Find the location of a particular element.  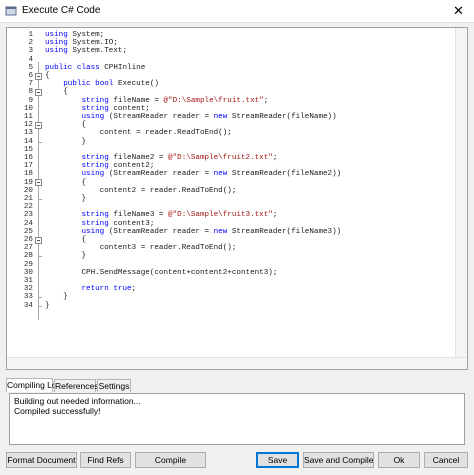

horizontal-scrollbar is located at coordinates (237, 363).